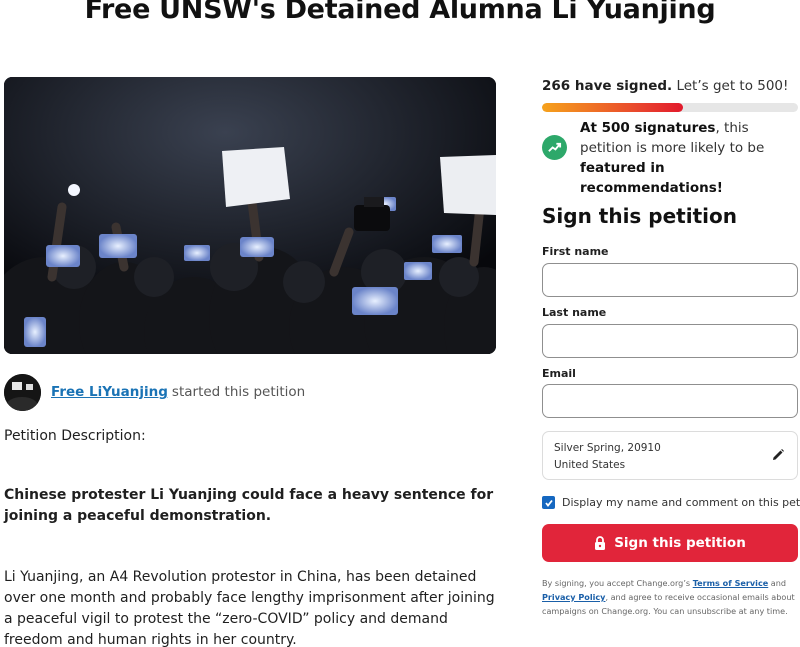 This screenshot has height=647, width=800. Describe the element at coordinates (573, 597) in the screenshot. I see `privacy-link: Privacy Policy` at that location.